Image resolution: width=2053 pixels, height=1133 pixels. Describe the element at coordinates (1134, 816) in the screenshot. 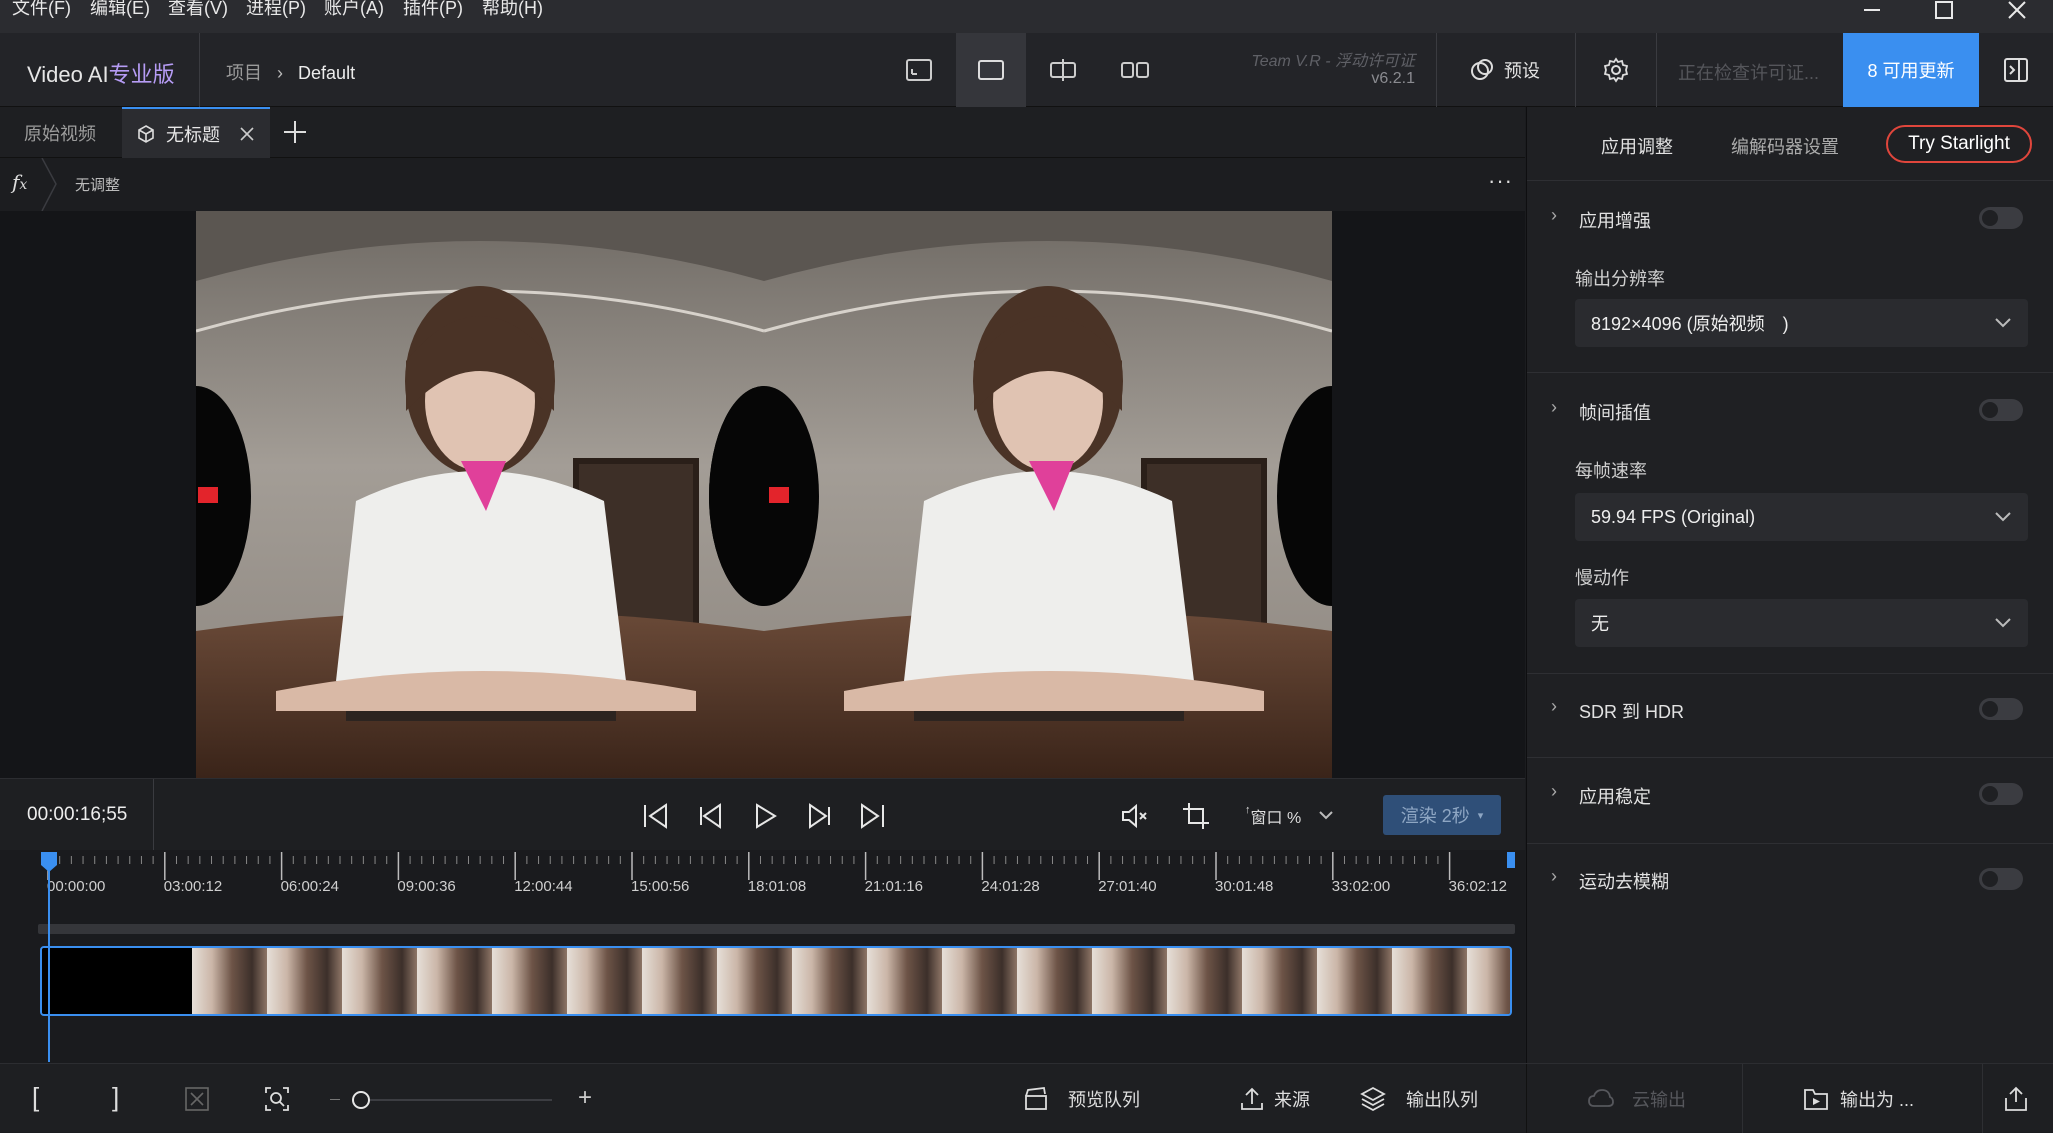

I see `mute-icon` at that location.